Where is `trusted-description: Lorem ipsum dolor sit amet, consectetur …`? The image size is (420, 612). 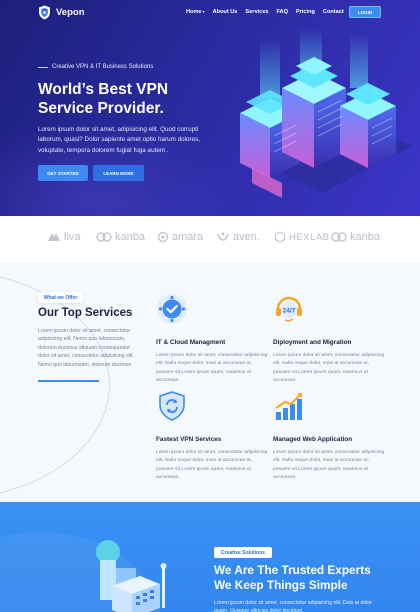
trusted-description: Lorem ipsum dolor sit amet, consectetur … is located at coordinates (293, 606).